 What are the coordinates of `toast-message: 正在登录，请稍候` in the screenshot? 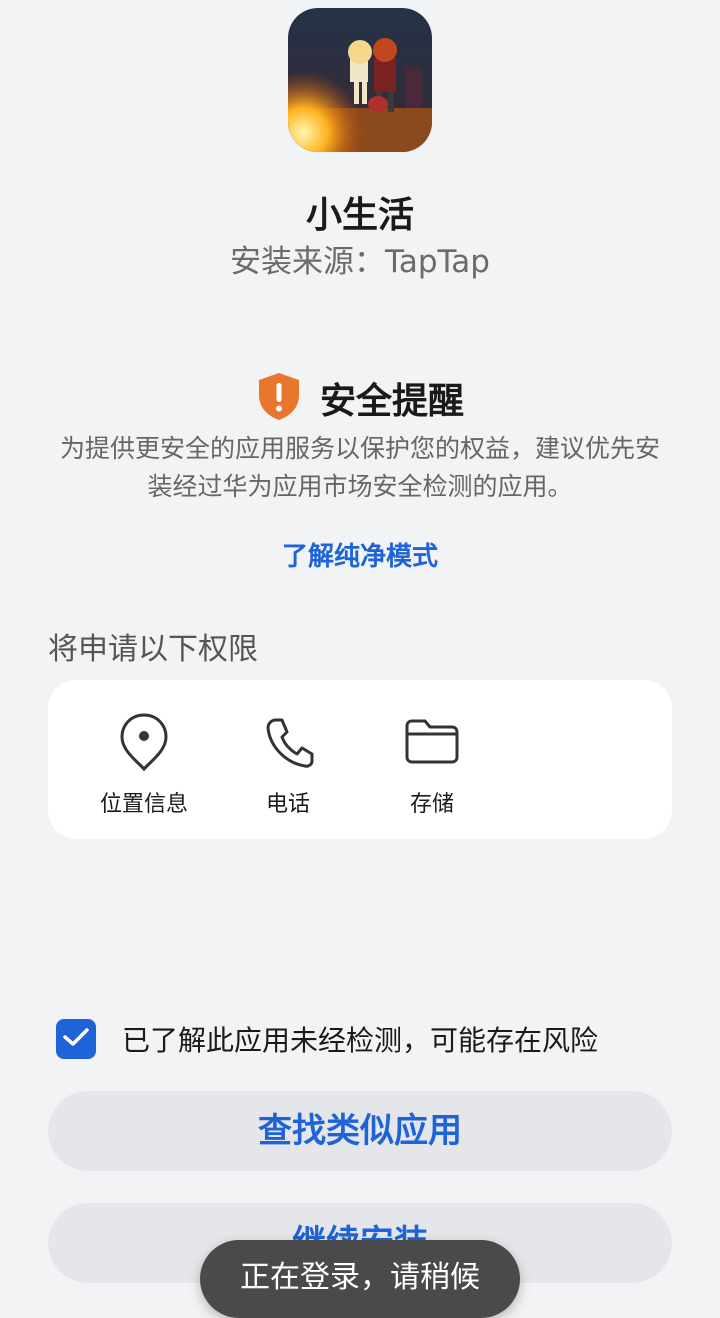 It's located at (360, 1279).